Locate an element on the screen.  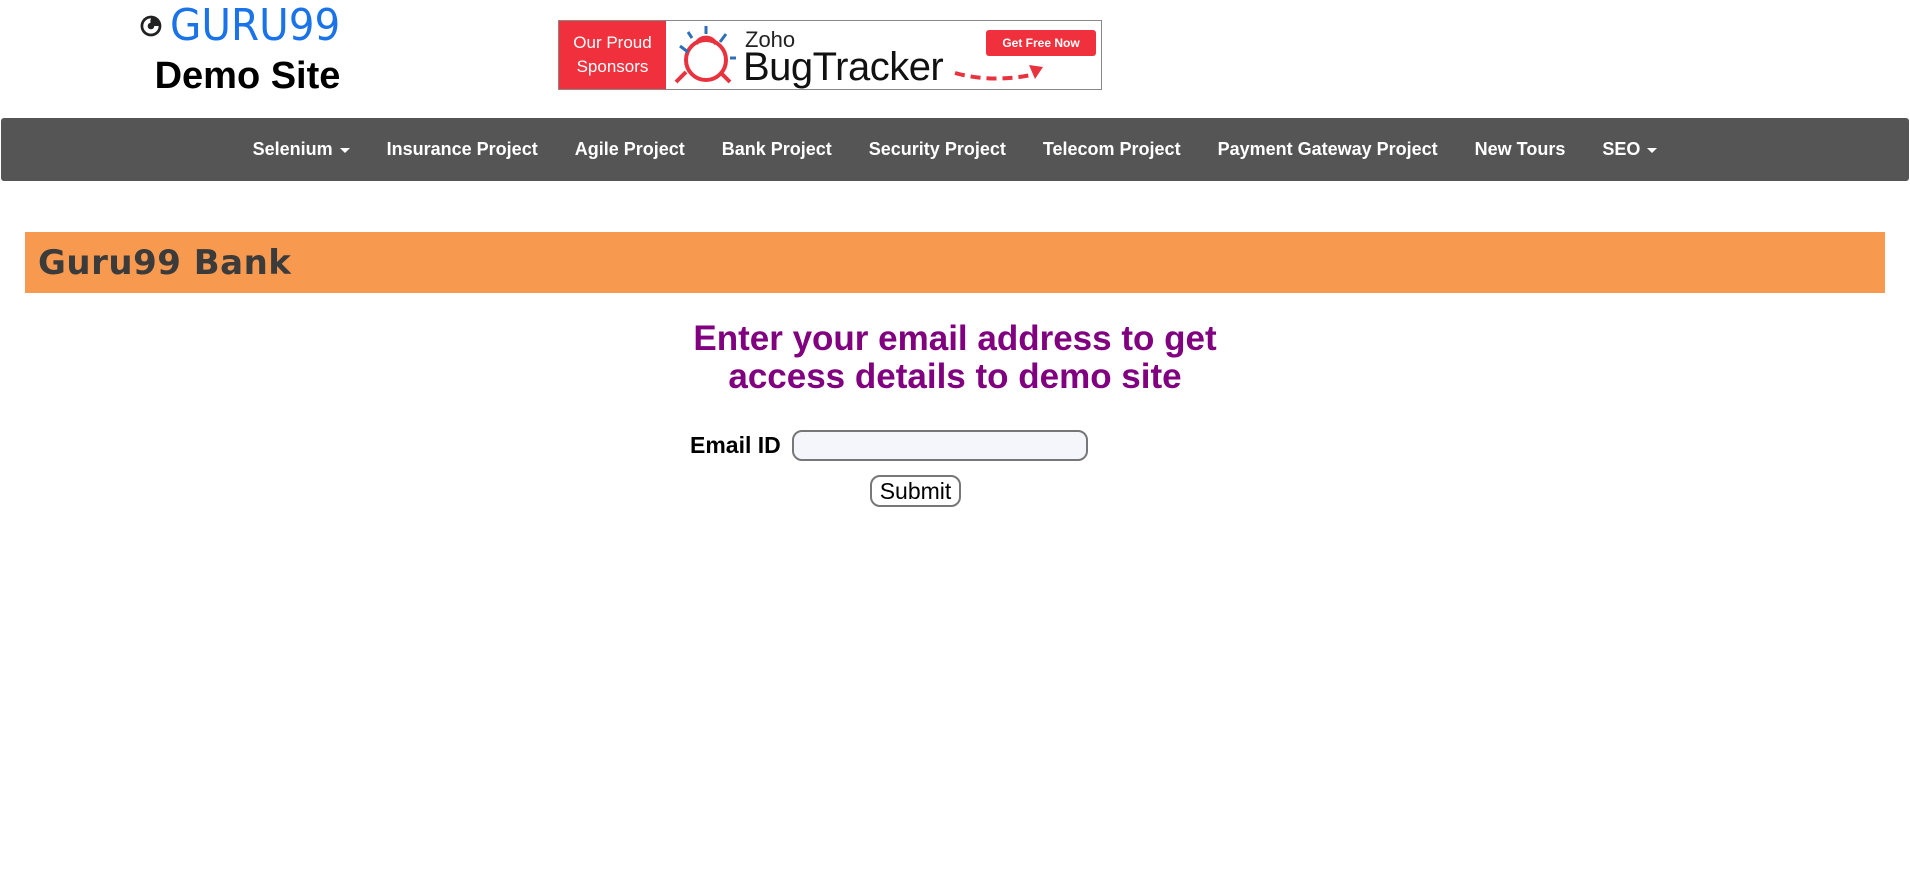
email-form-row: Email ID is located at coordinates (889, 445).